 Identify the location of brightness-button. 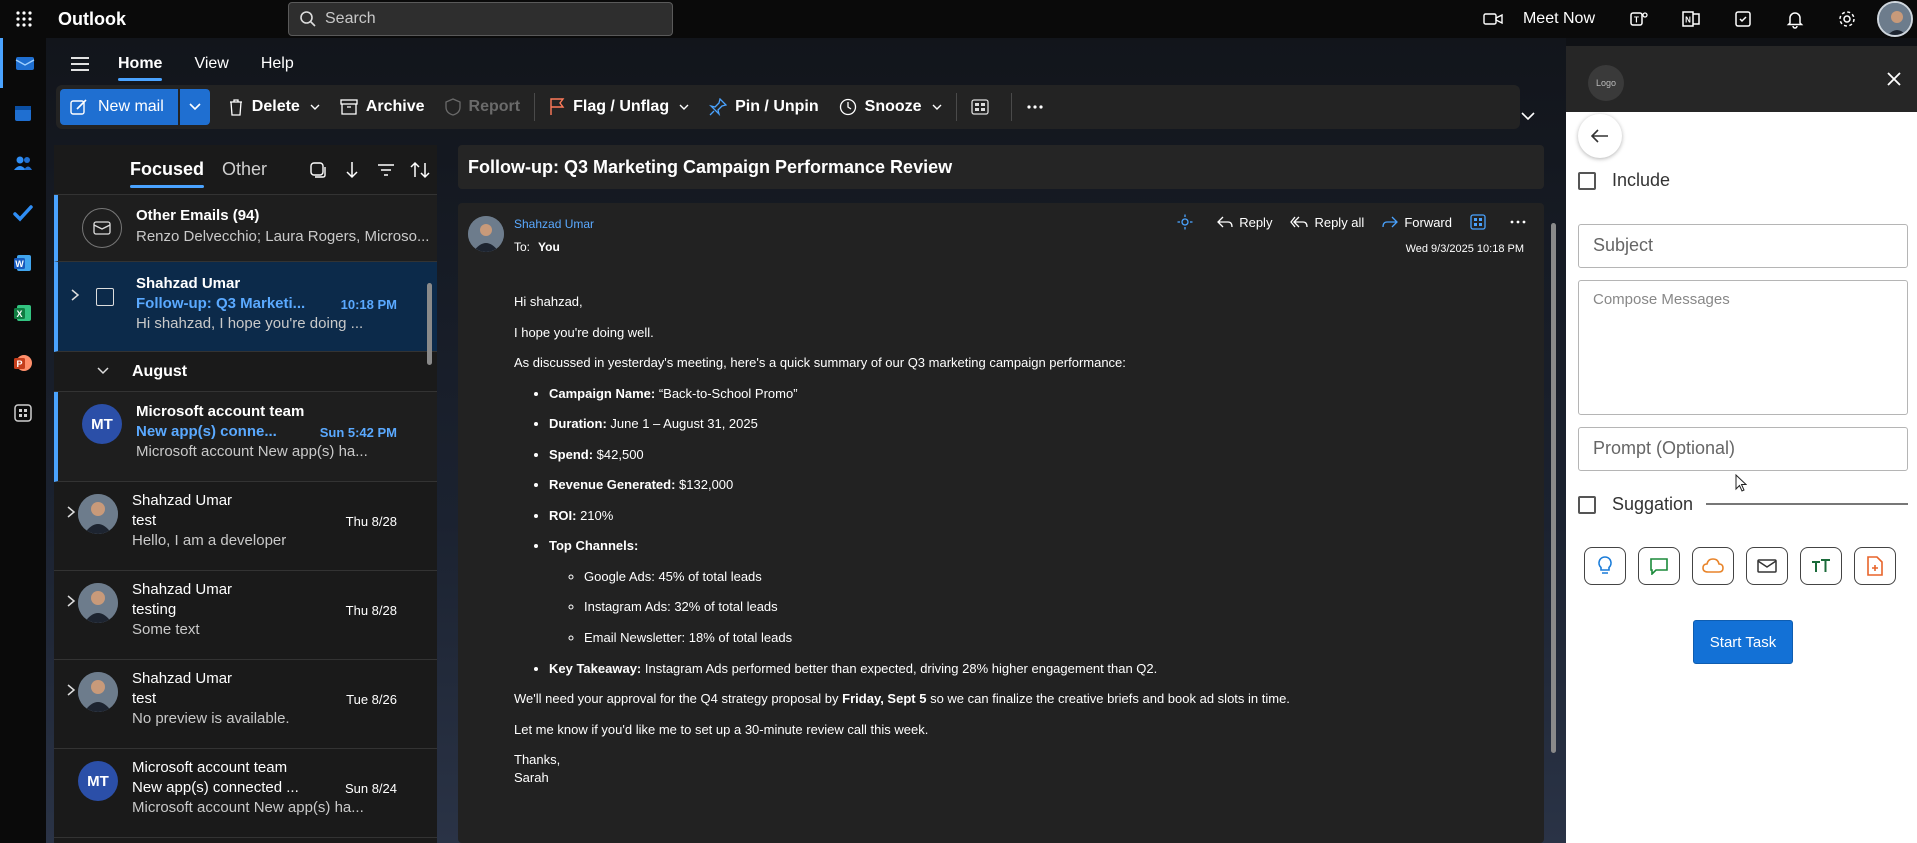
(1188, 222).